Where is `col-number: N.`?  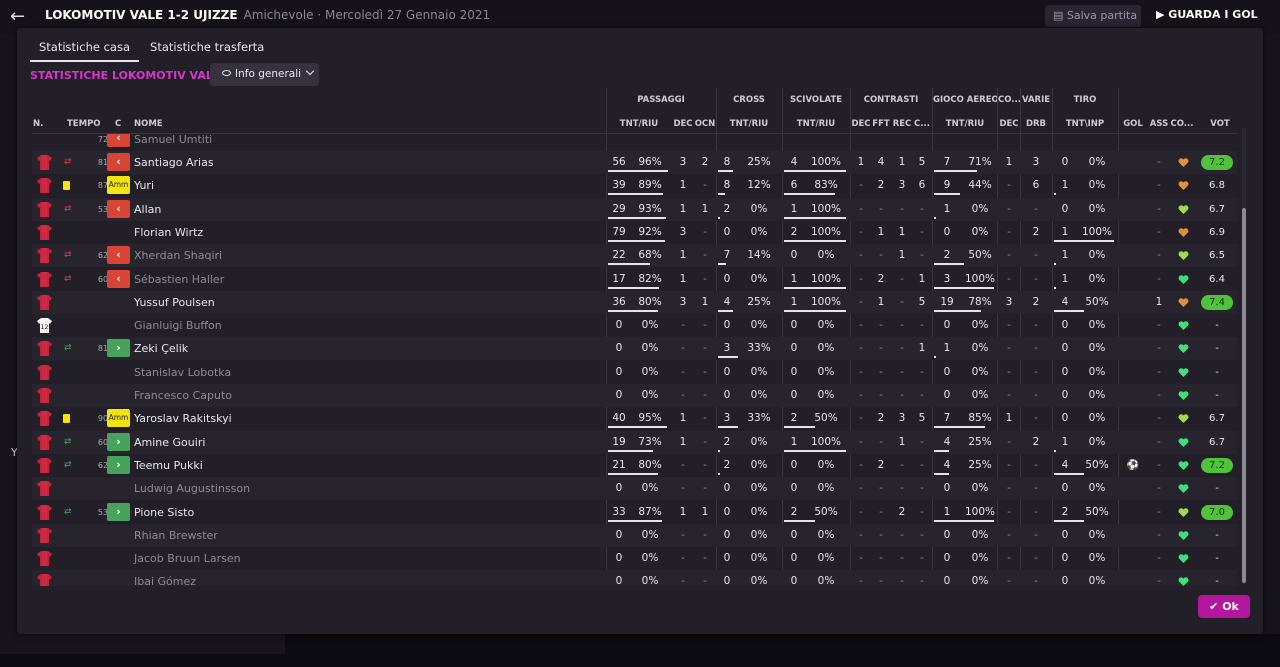
col-number: N. is located at coordinates (38, 124).